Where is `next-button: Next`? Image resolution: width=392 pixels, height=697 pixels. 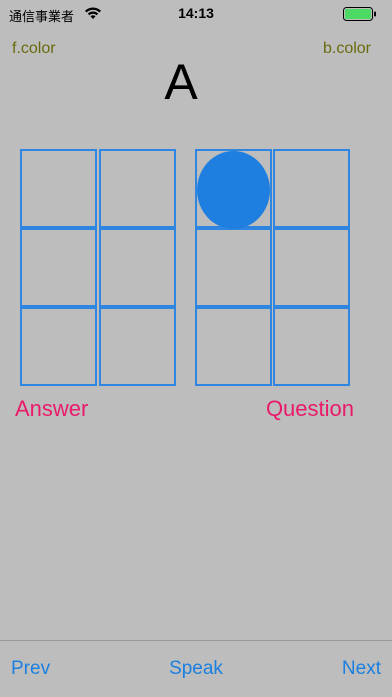
next-button: Next is located at coordinates (361, 669).